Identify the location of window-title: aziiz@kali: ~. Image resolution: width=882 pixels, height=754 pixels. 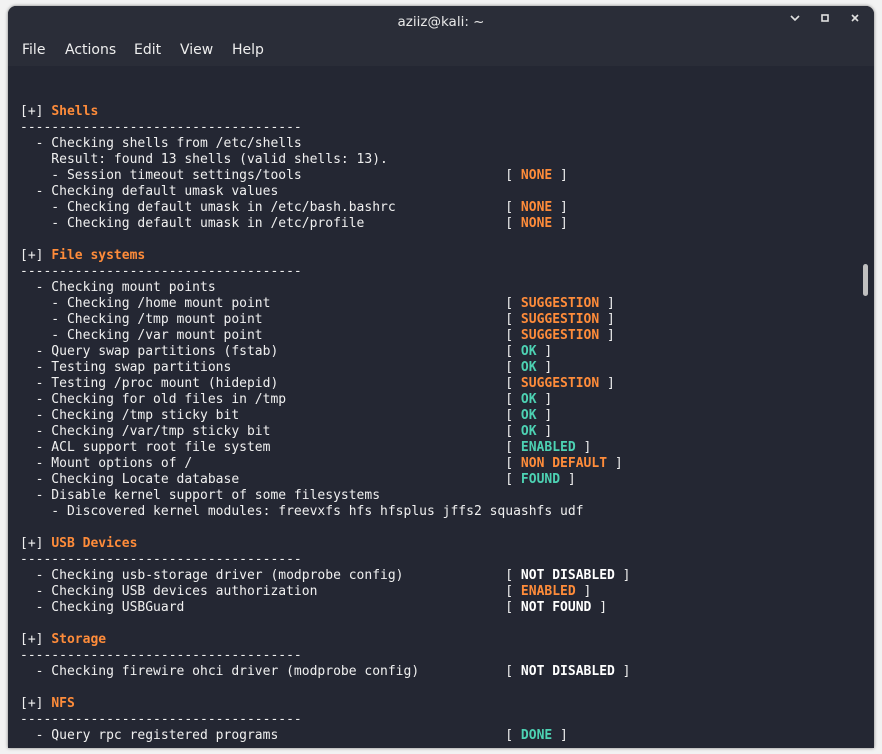
(441, 22).